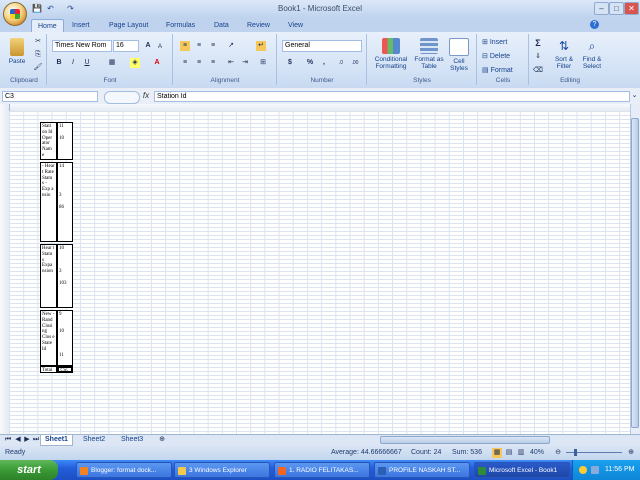 Image resolution: width=640 pixels, height=480 pixels. I want to click on delete-cells-button: ⊟ Delete, so click(496, 56).